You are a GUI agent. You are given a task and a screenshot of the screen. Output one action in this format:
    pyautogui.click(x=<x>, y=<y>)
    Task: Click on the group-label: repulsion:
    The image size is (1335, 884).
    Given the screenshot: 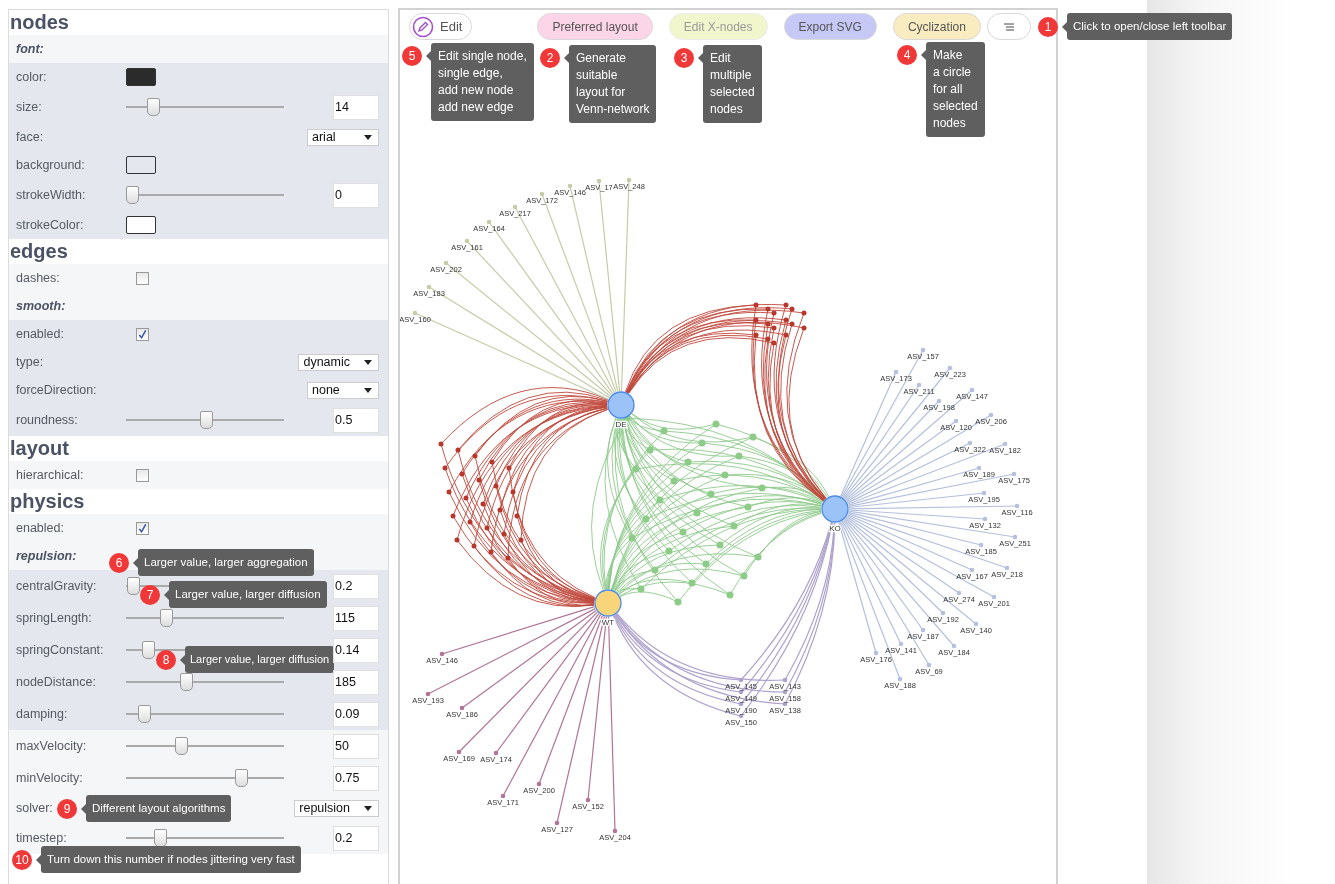 What is the action you would take?
    pyautogui.click(x=46, y=556)
    